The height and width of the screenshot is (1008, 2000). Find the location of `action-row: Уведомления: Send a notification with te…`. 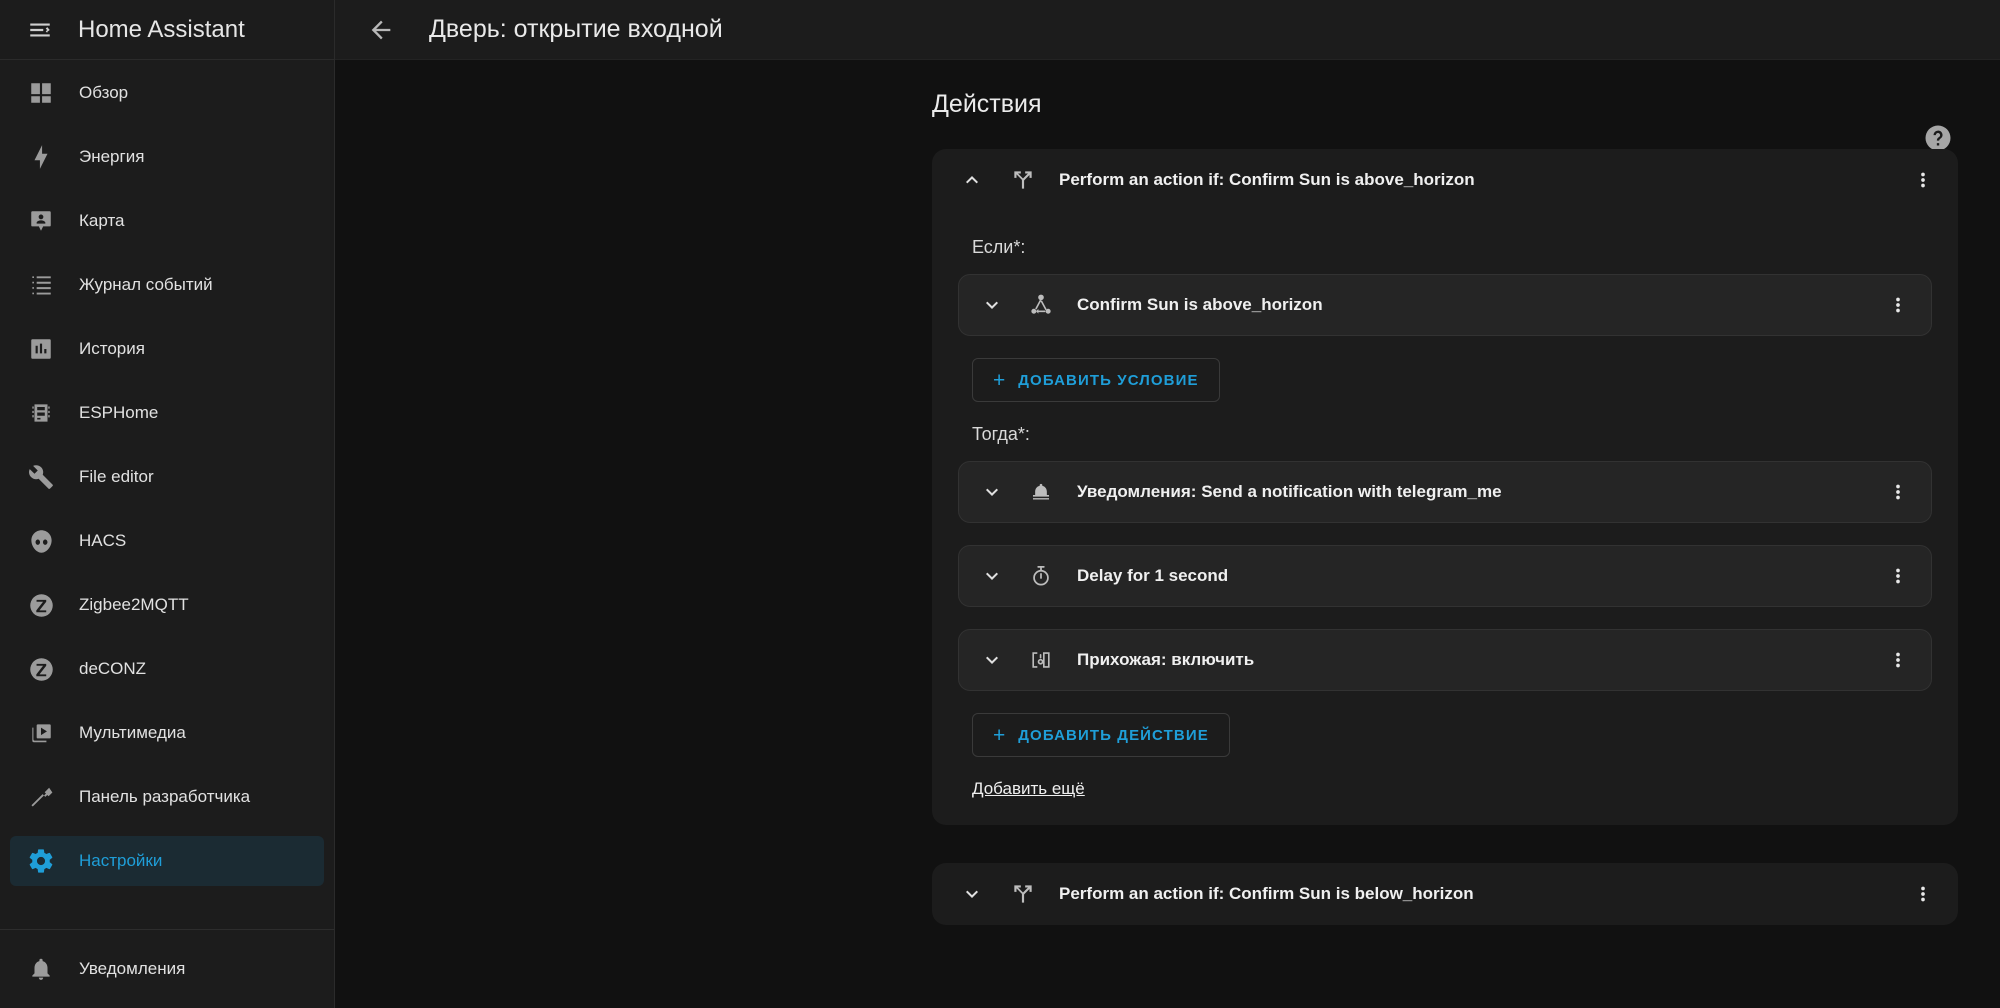

action-row: Уведомления: Send a notification with te… is located at coordinates (1445, 492).